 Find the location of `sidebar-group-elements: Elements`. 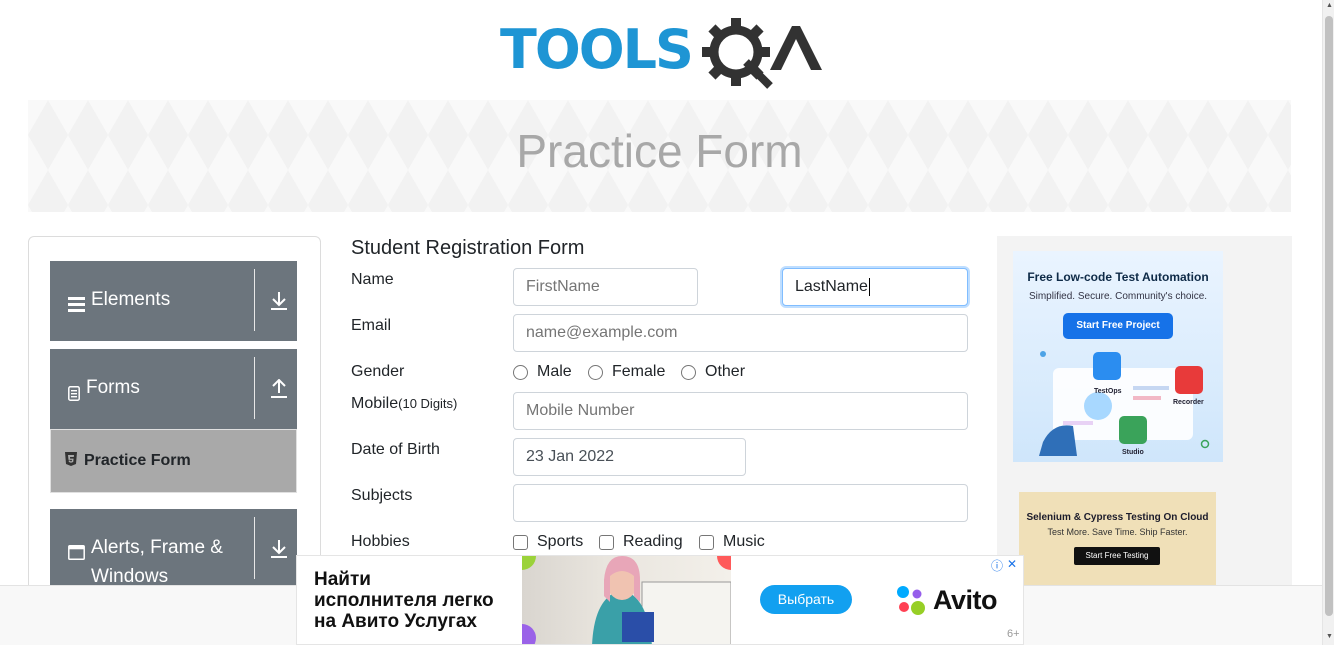

sidebar-group-elements: Elements is located at coordinates (173, 301).